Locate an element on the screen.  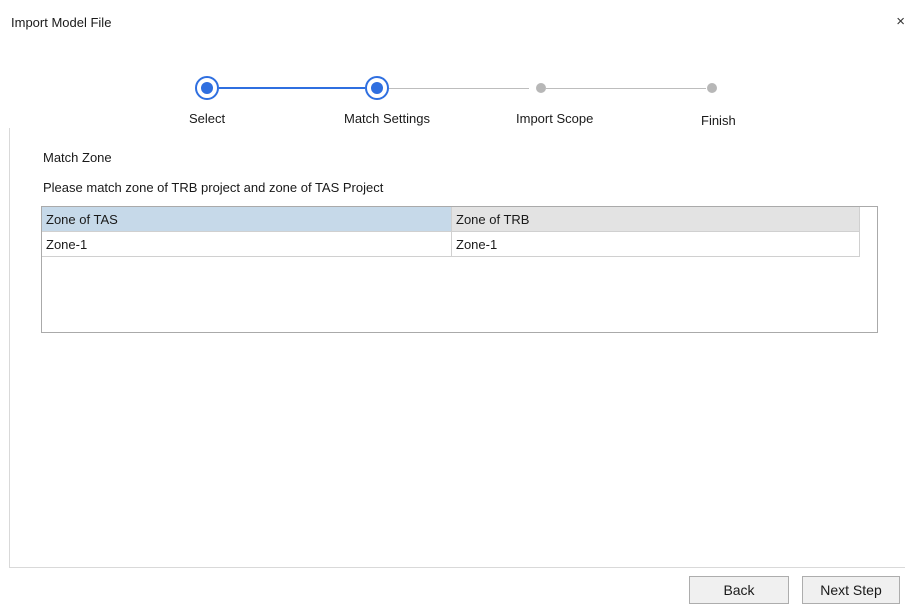
step-select-indicator is located at coordinates (207, 88).